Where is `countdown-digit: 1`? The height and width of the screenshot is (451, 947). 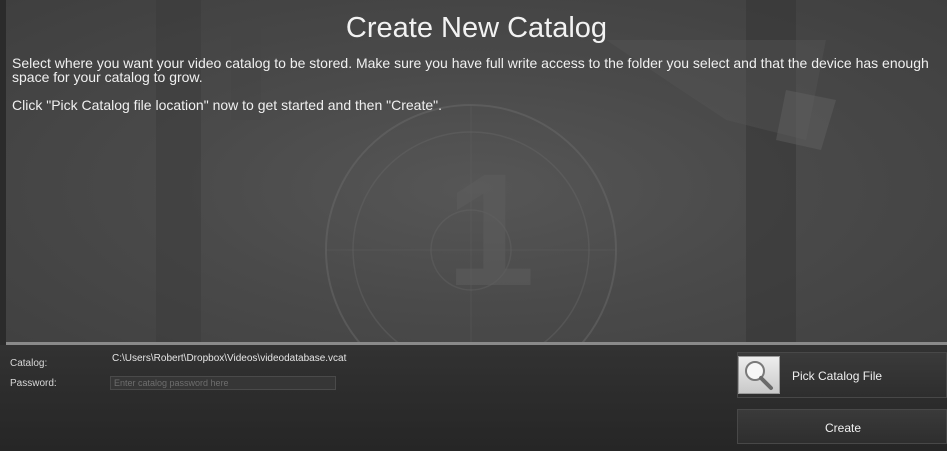 countdown-digit: 1 is located at coordinates (490, 229).